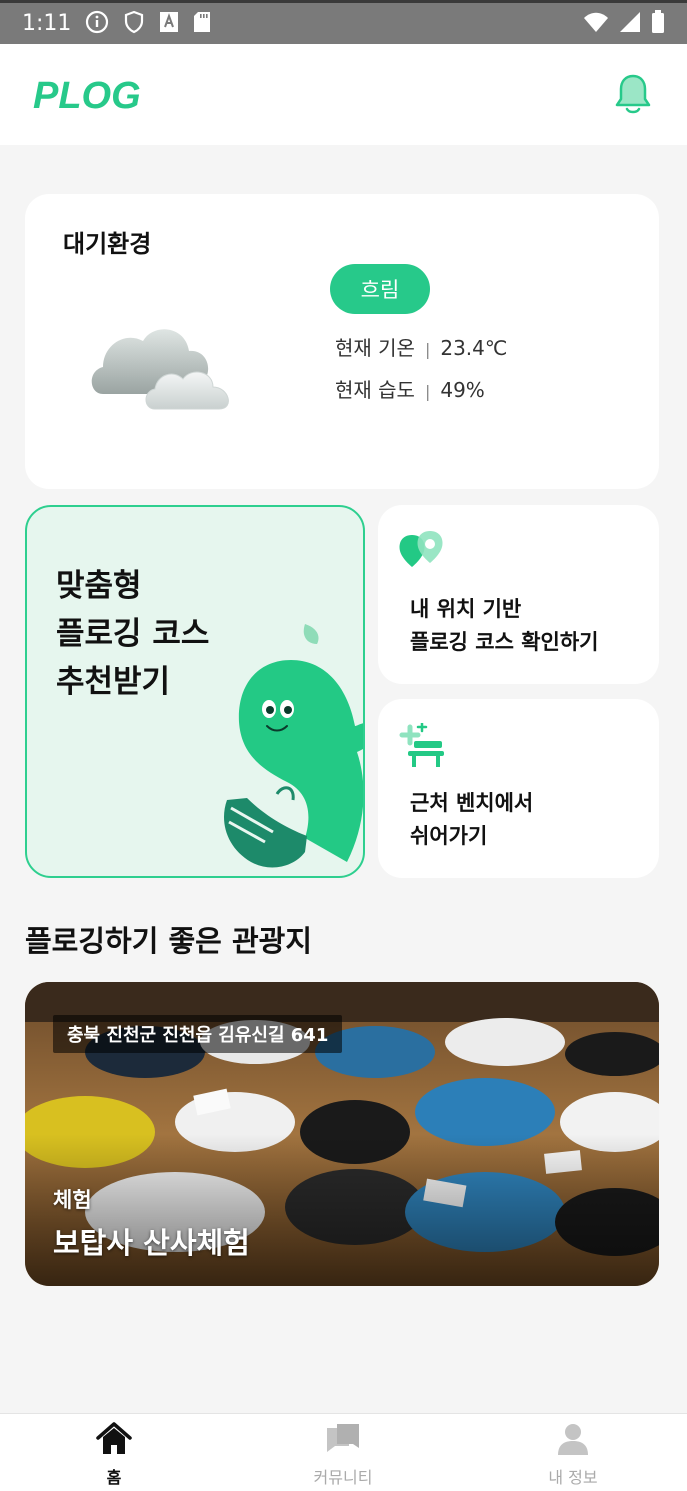  What do you see at coordinates (504, 626) in the screenshot?
I see `nearby-course-label: 내 위치 기반 플로깅 코스 확인하기` at bounding box center [504, 626].